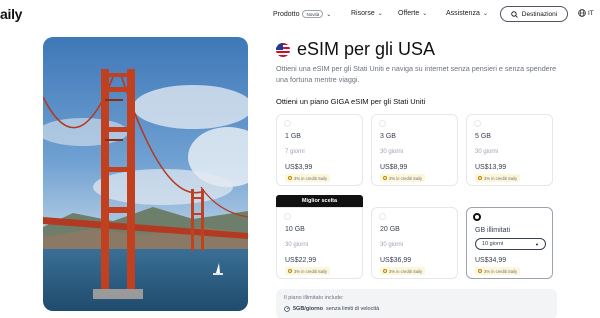 Image resolution: width=600 pixels, height=318 pixels. What do you see at coordinates (409, 13) in the screenshot?
I see `nav-offers-label: Offerte` at bounding box center [409, 13].